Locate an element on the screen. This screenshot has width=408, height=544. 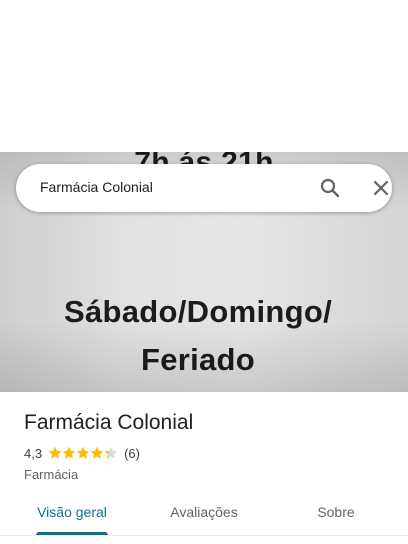
tab-divider is located at coordinates (204, 535).